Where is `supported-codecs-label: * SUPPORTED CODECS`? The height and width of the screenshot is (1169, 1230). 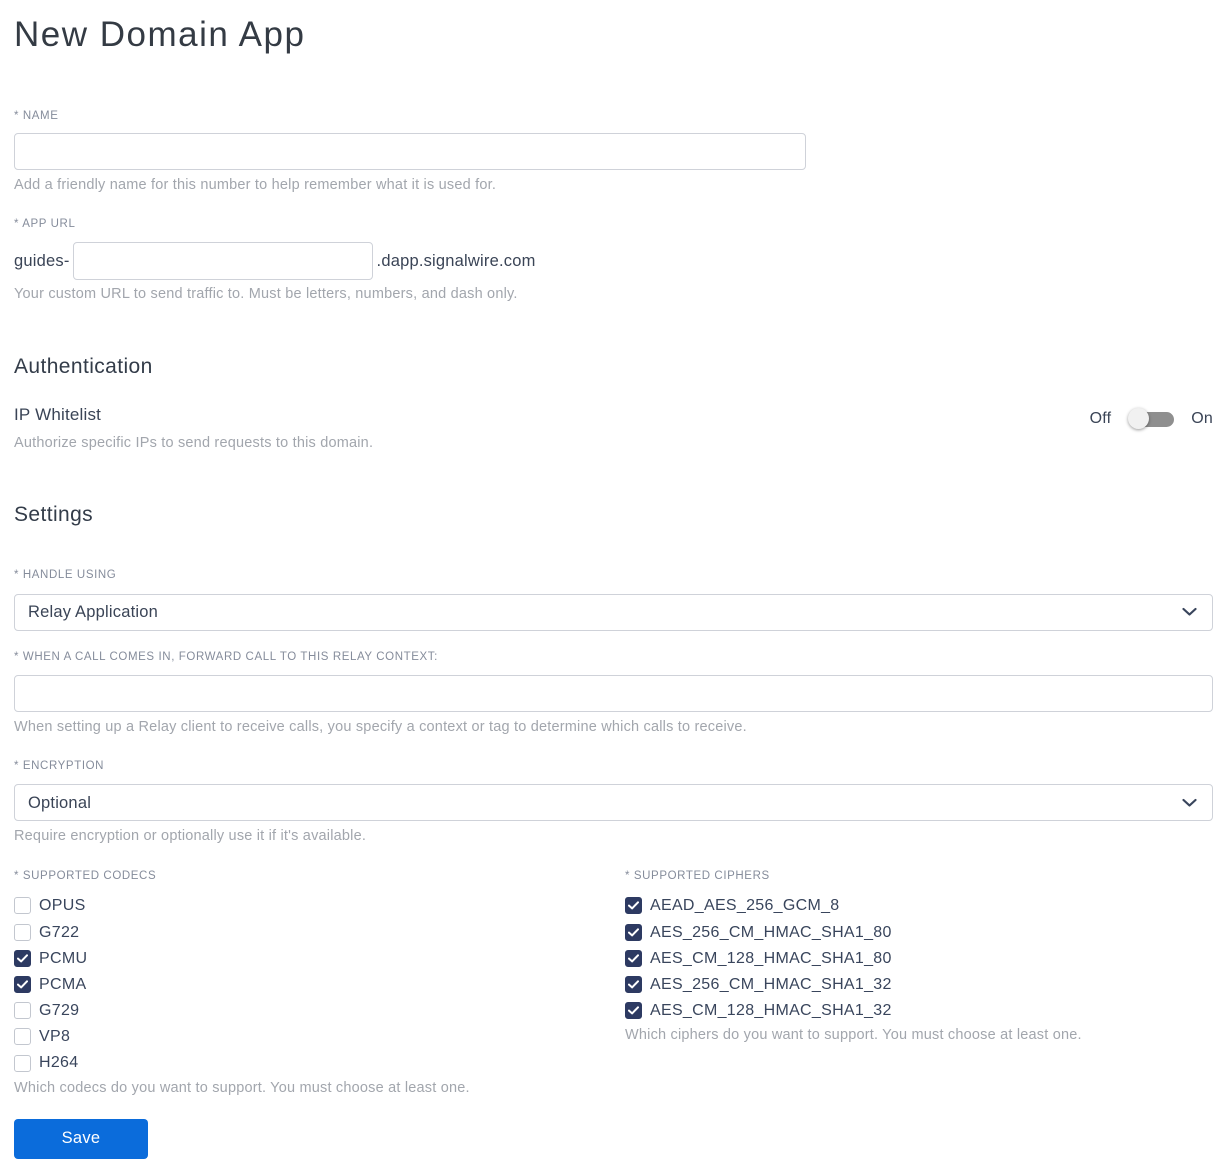 supported-codecs-label: * SUPPORTED CODECS is located at coordinates (85, 875).